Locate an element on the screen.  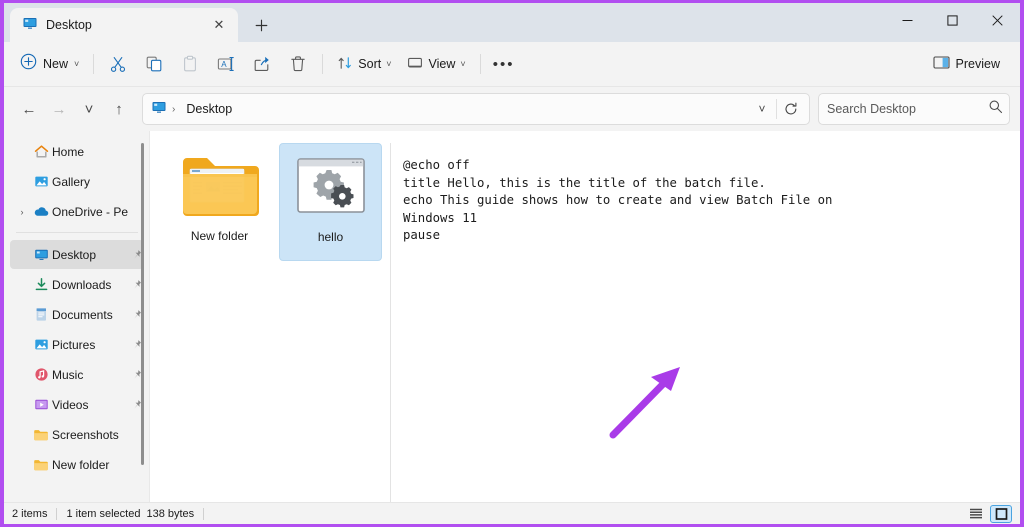
chevron-right-icon: › is located at coordinates (22, 212).